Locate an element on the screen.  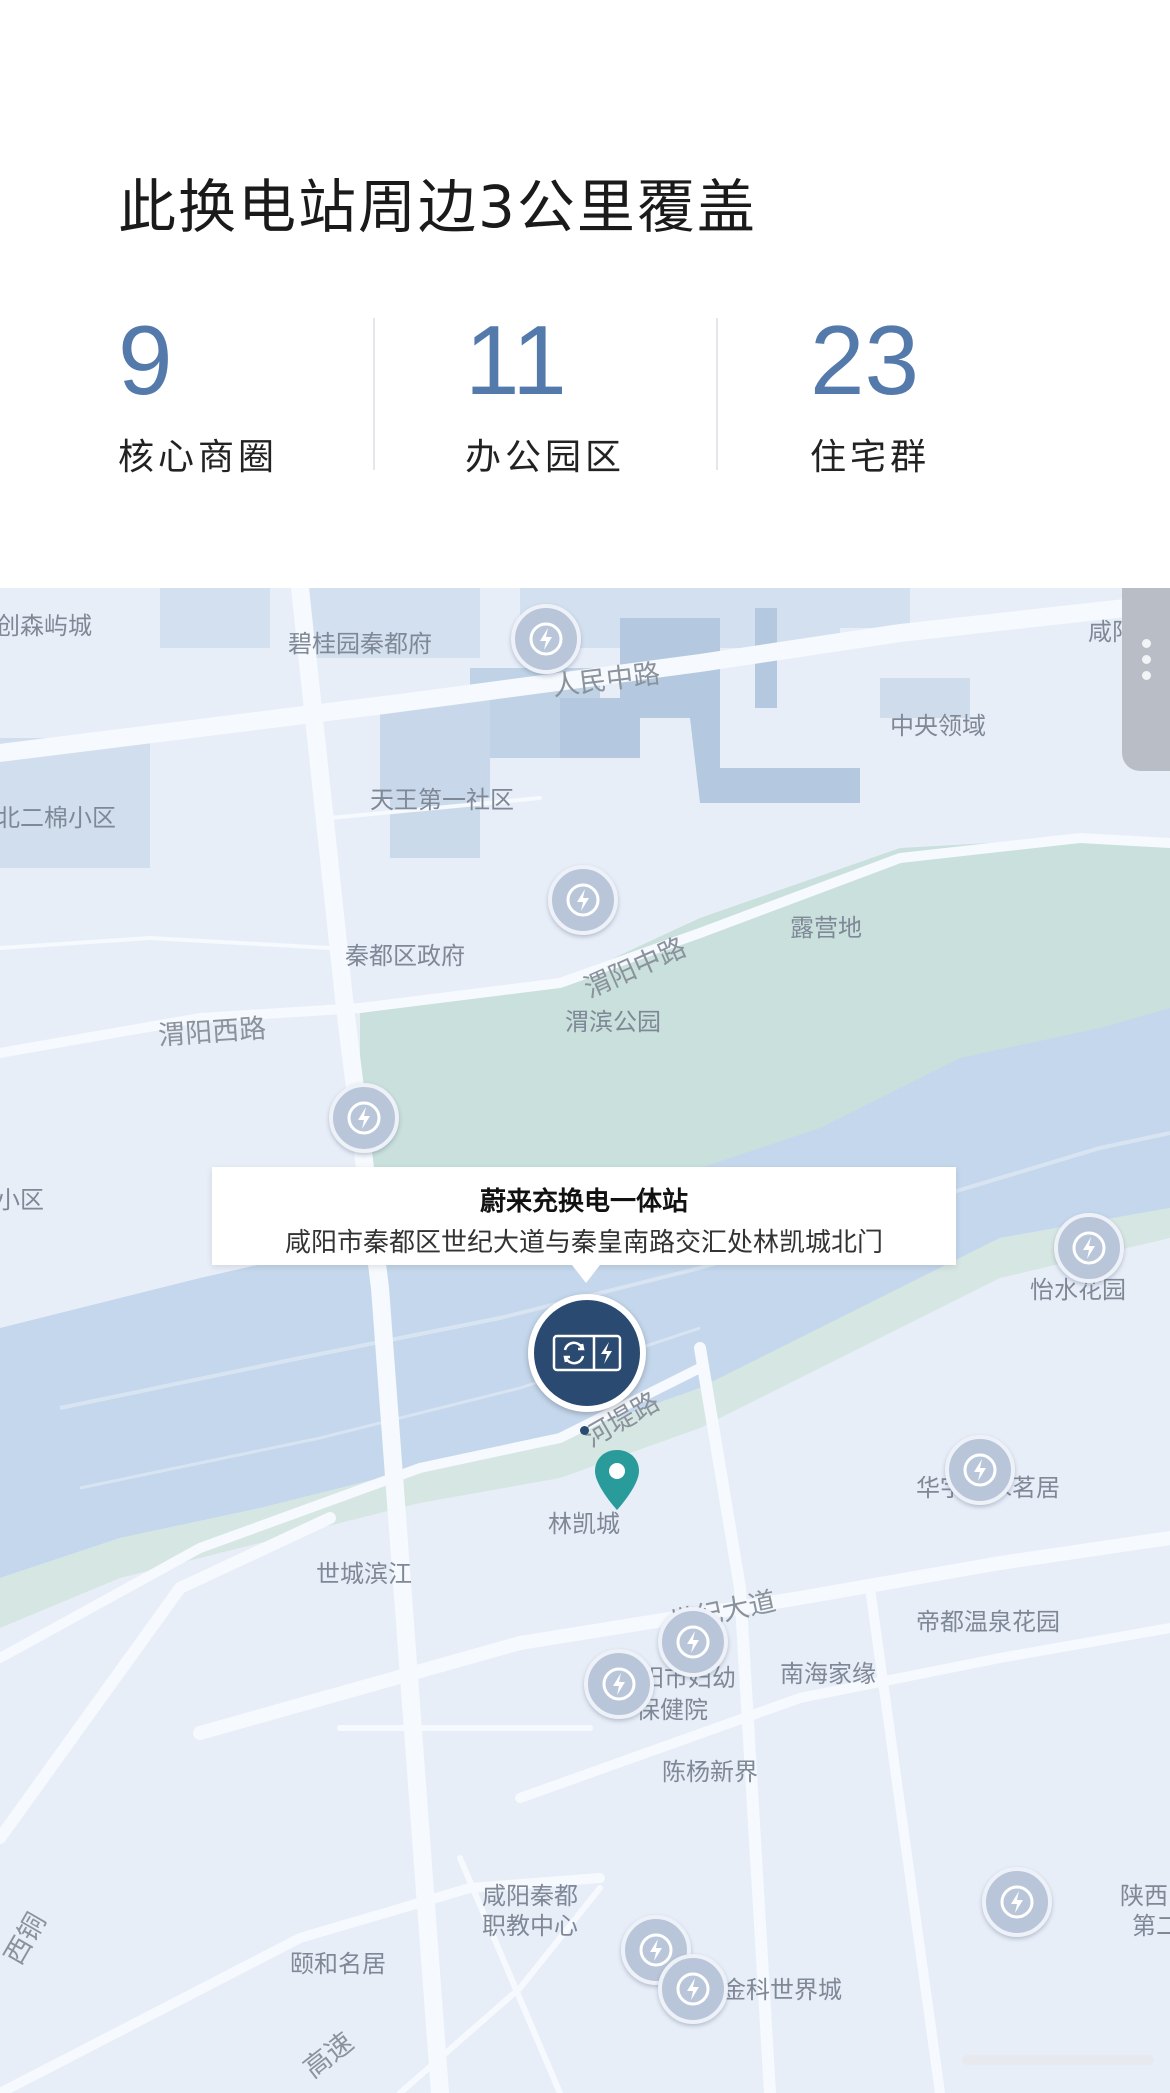
stat-label: 核心商圈 is located at coordinates (198, 457).